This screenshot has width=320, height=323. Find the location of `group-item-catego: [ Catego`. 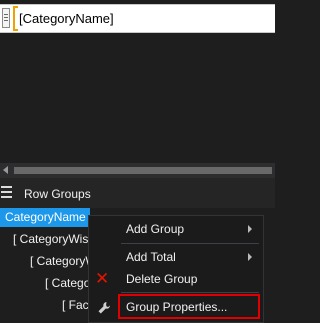

group-item-catego: [ Catego is located at coordinates (67, 283).